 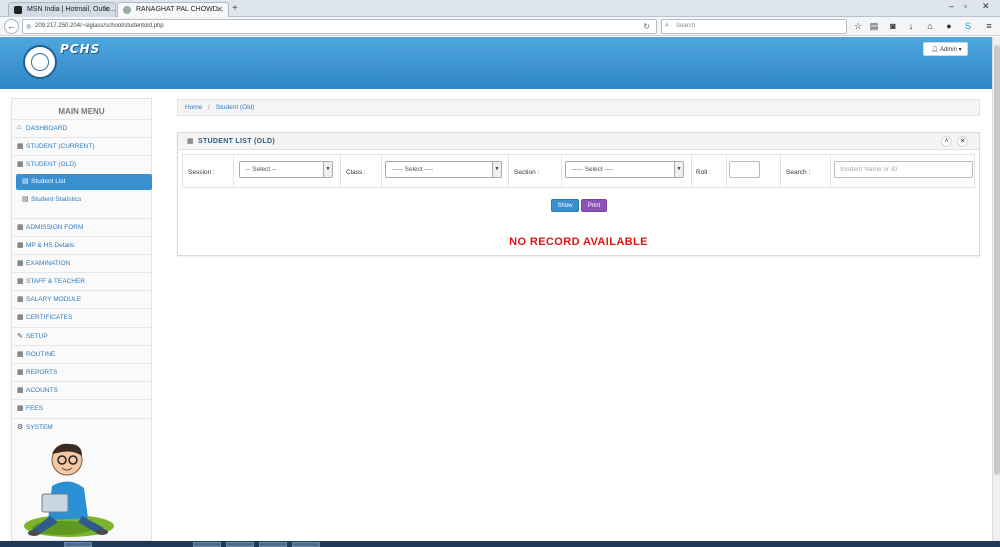 I want to click on sidebar-item-salary-module: ▦ SALARY MODULE, so click(x=81, y=299).